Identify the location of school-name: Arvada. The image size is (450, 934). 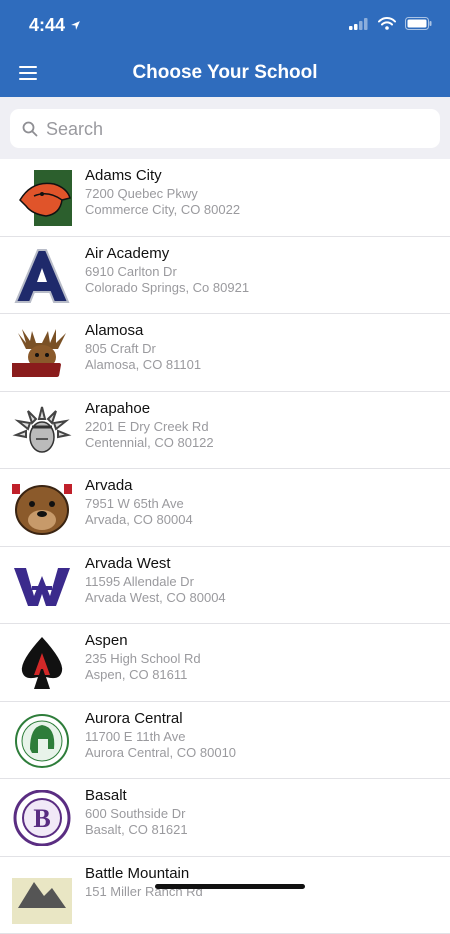
(109, 485).